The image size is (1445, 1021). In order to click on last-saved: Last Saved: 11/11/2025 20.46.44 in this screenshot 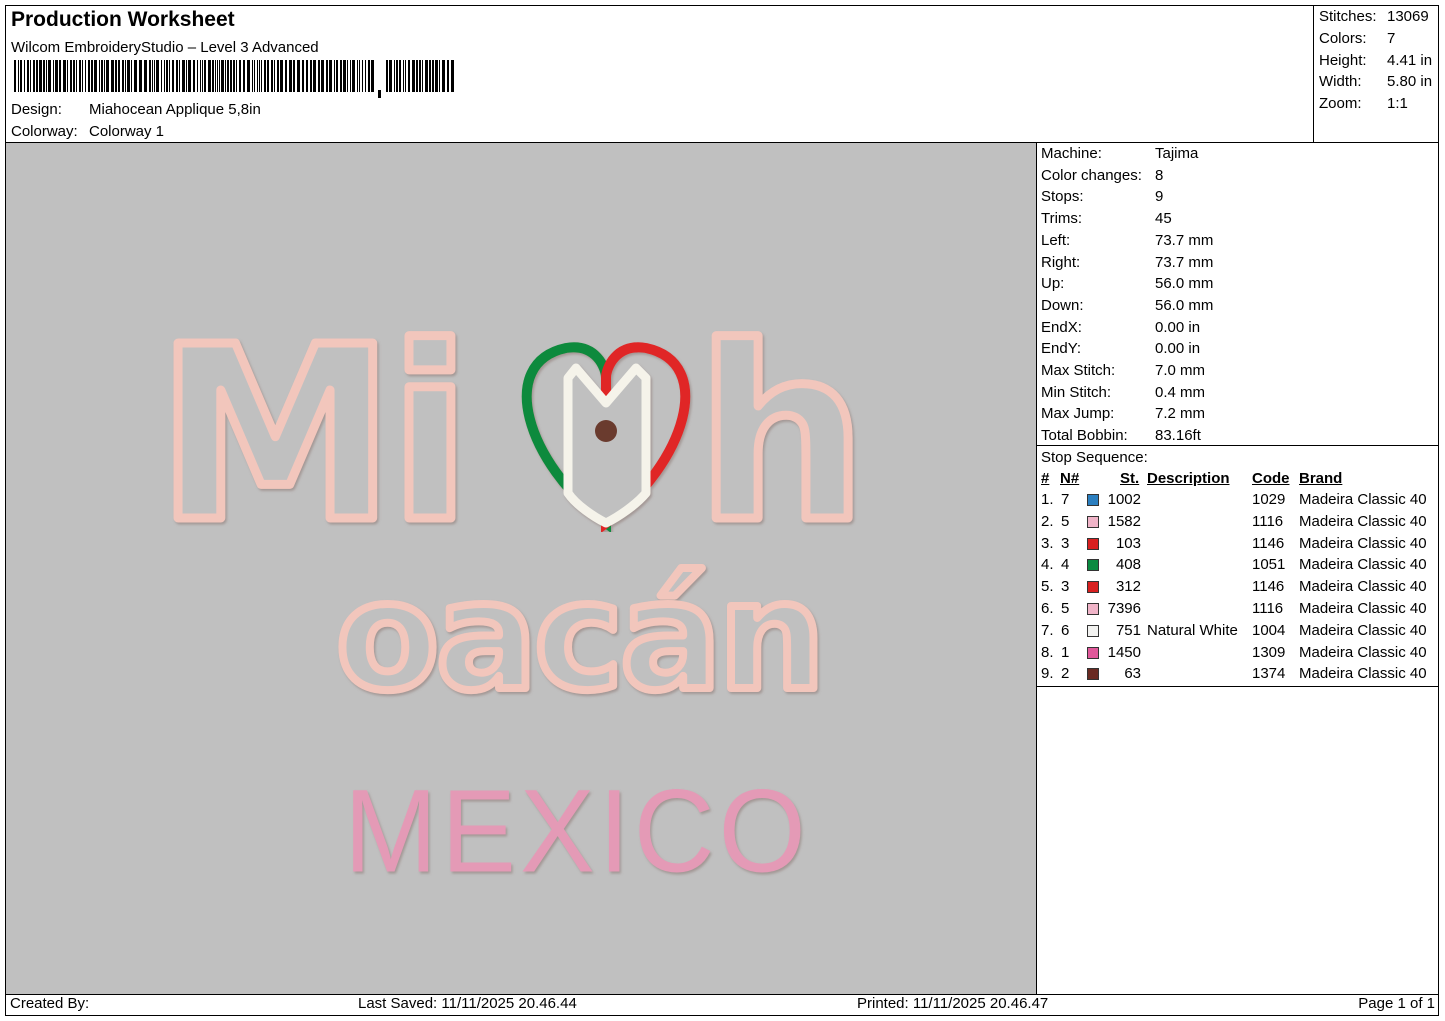, I will do `click(467, 1003)`.